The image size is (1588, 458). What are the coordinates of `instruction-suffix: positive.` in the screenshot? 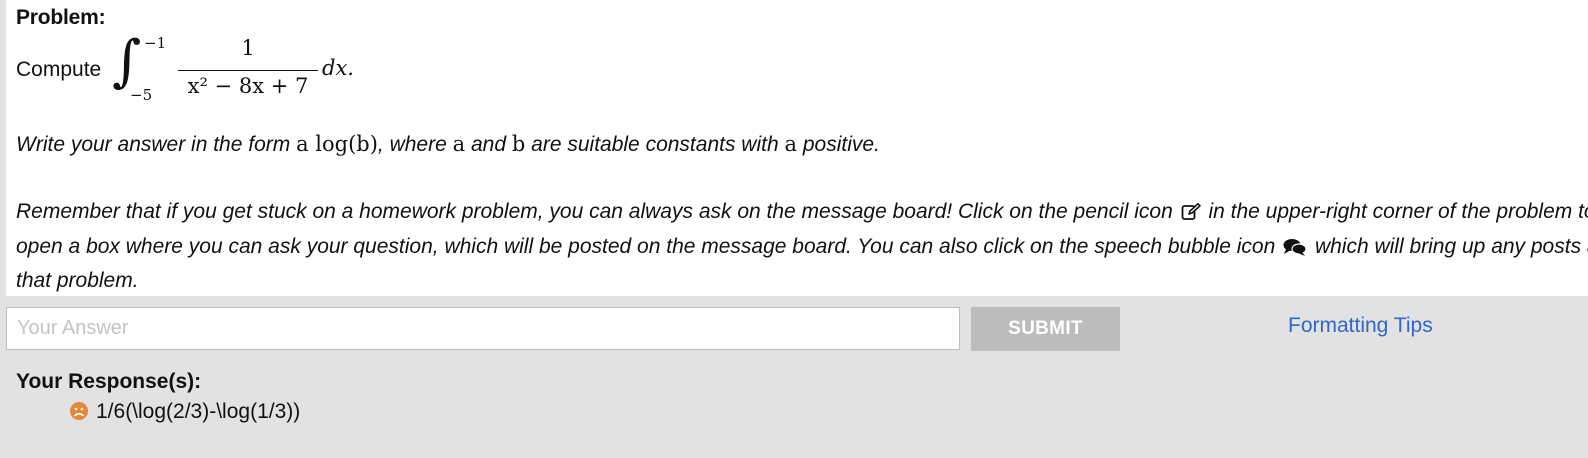 It's located at (838, 144).